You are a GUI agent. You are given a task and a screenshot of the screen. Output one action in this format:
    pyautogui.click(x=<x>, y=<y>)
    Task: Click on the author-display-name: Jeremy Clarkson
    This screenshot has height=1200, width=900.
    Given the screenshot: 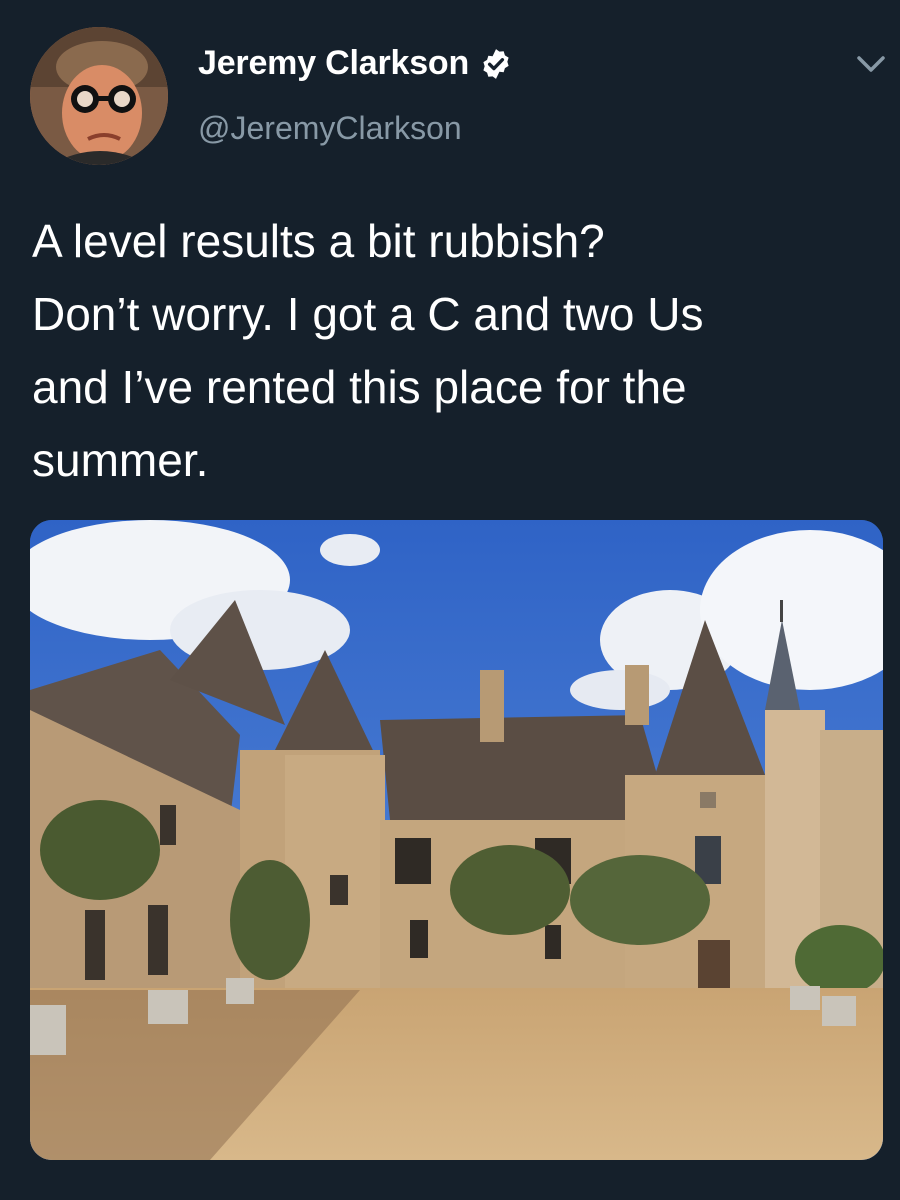 What is the action you would take?
    pyautogui.click(x=333, y=63)
    